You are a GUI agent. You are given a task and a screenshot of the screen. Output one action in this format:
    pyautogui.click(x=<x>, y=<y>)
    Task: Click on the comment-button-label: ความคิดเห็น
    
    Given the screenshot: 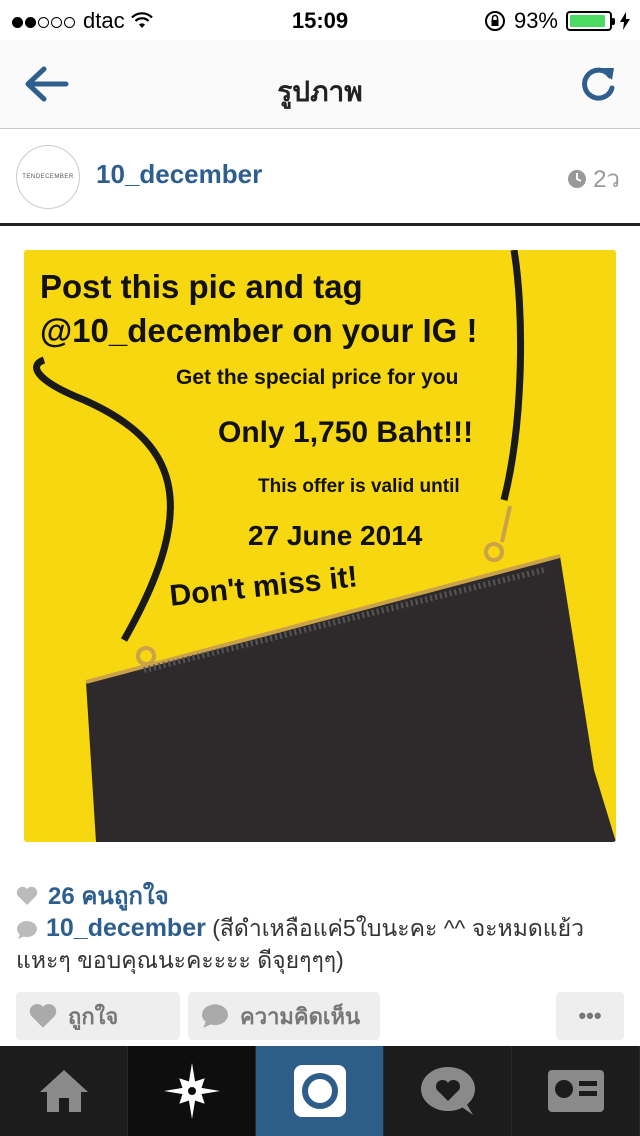 What is the action you would take?
    pyautogui.click(x=300, y=1016)
    